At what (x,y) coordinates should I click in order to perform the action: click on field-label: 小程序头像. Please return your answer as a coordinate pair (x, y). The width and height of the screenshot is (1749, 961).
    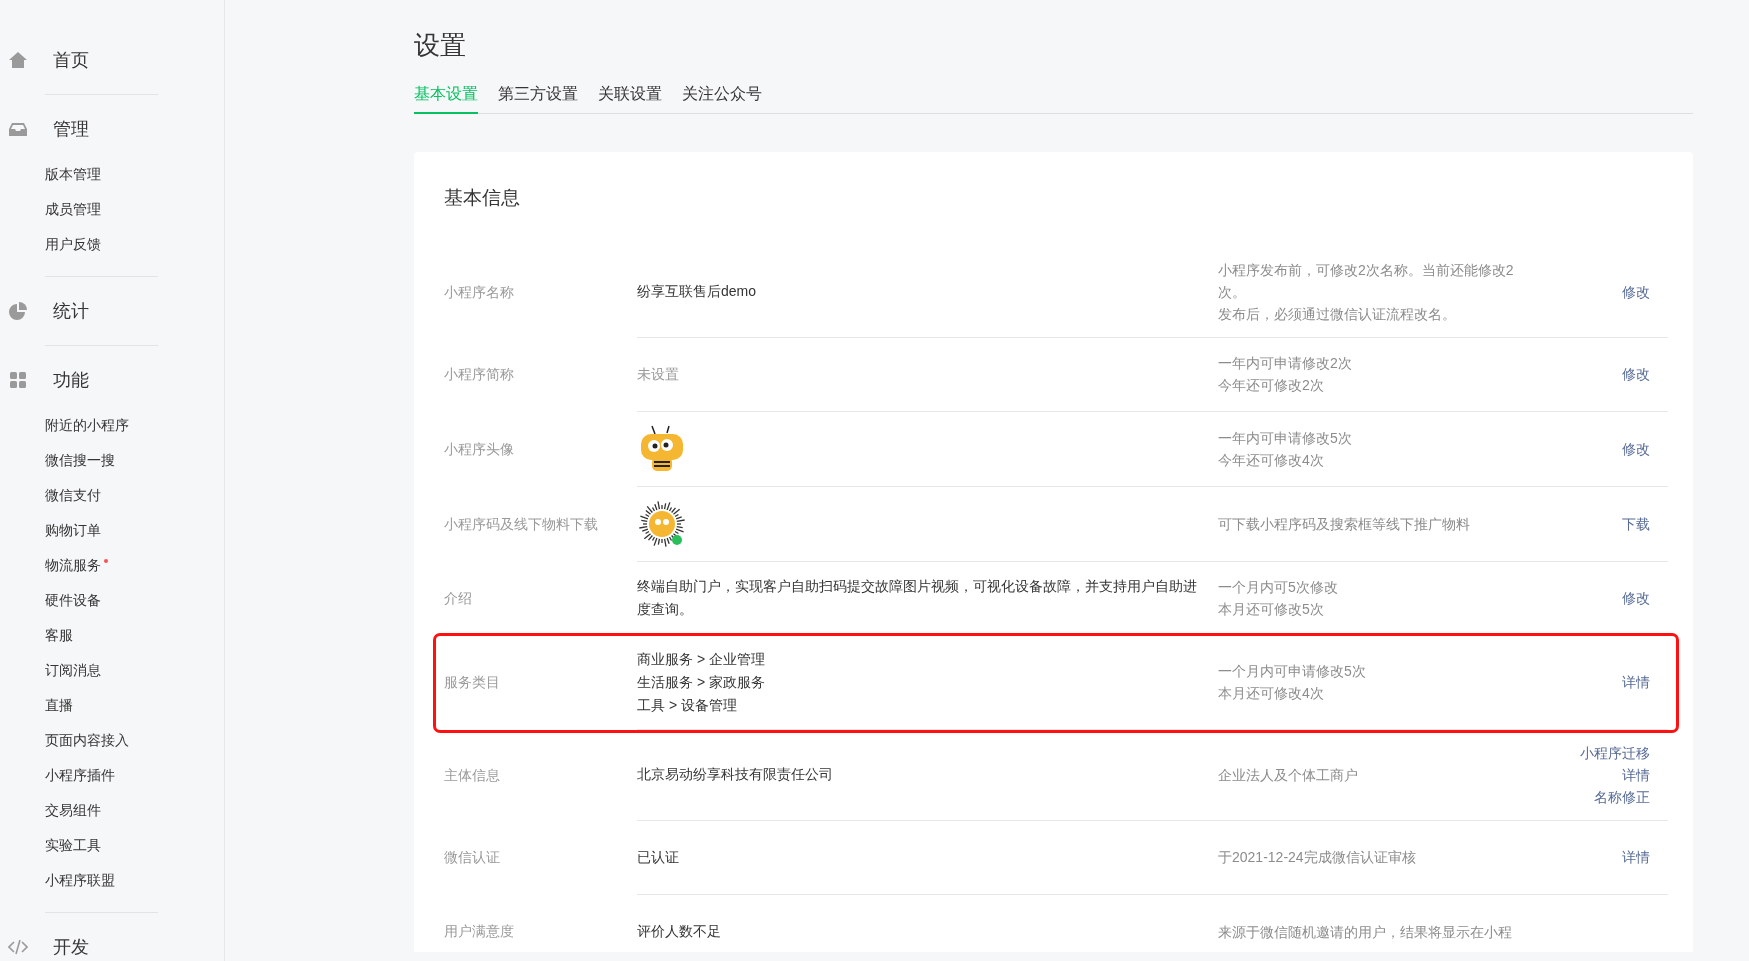
    Looking at the image, I should click on (479, 449).